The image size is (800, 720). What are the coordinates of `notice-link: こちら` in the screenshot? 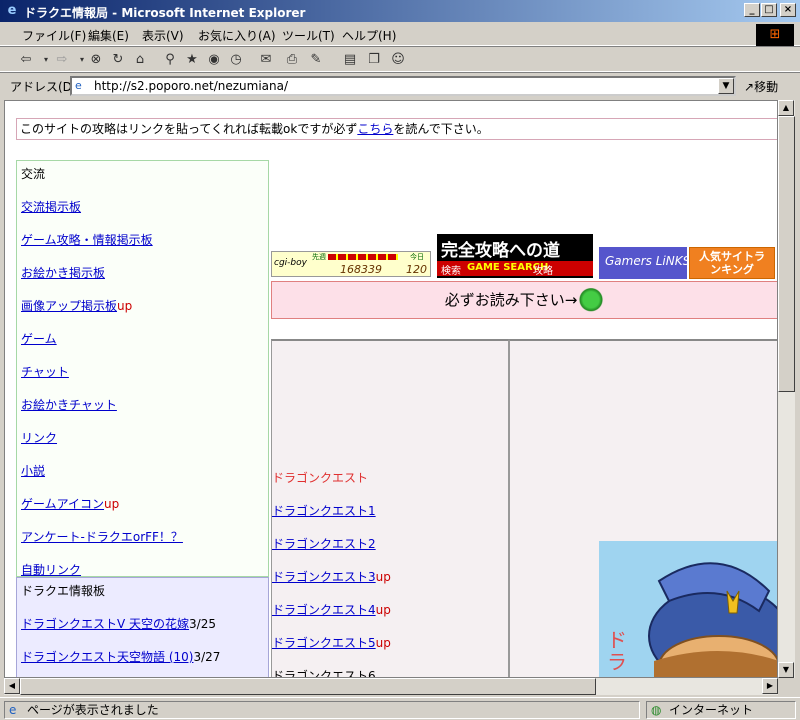 It's located at (375, 129).